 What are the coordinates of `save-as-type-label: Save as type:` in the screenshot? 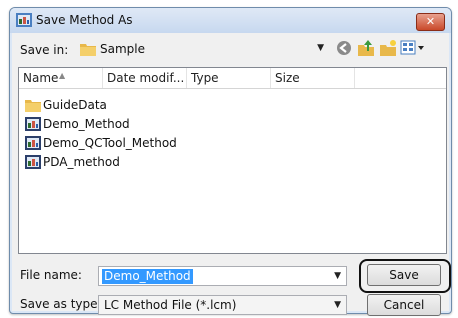 It's located at (61, 304).